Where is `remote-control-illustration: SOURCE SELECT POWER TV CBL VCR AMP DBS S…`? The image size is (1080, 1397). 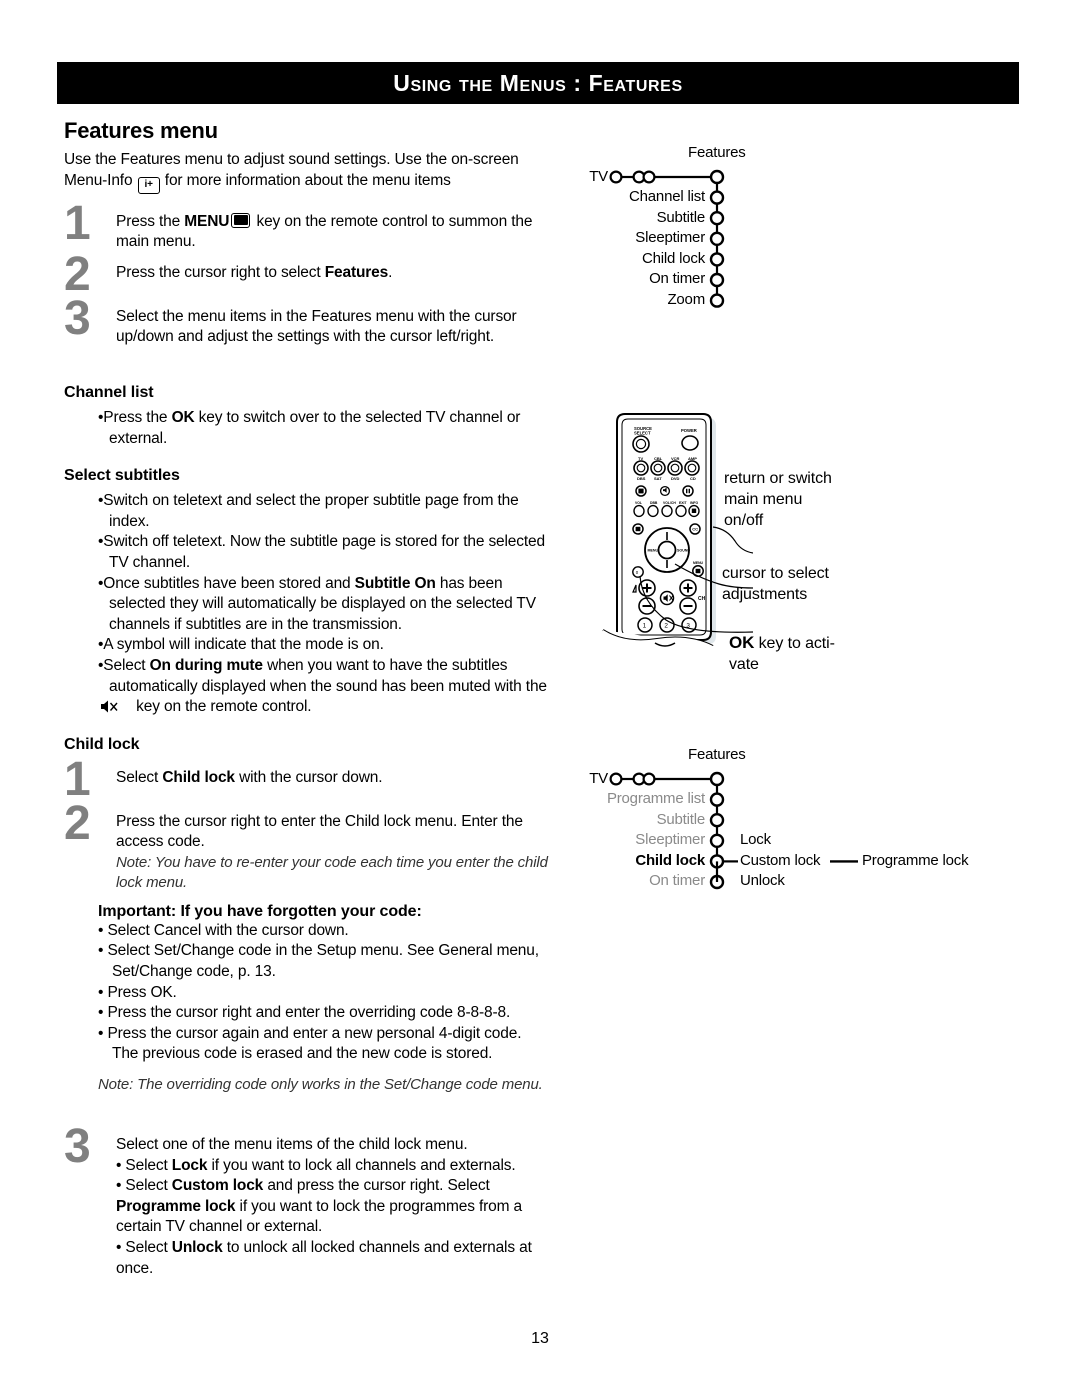 remote-control-illustration: SOURCE SELECT POWER TV CBL VCR AMP DBS S… is located at coordinates (673, 533).